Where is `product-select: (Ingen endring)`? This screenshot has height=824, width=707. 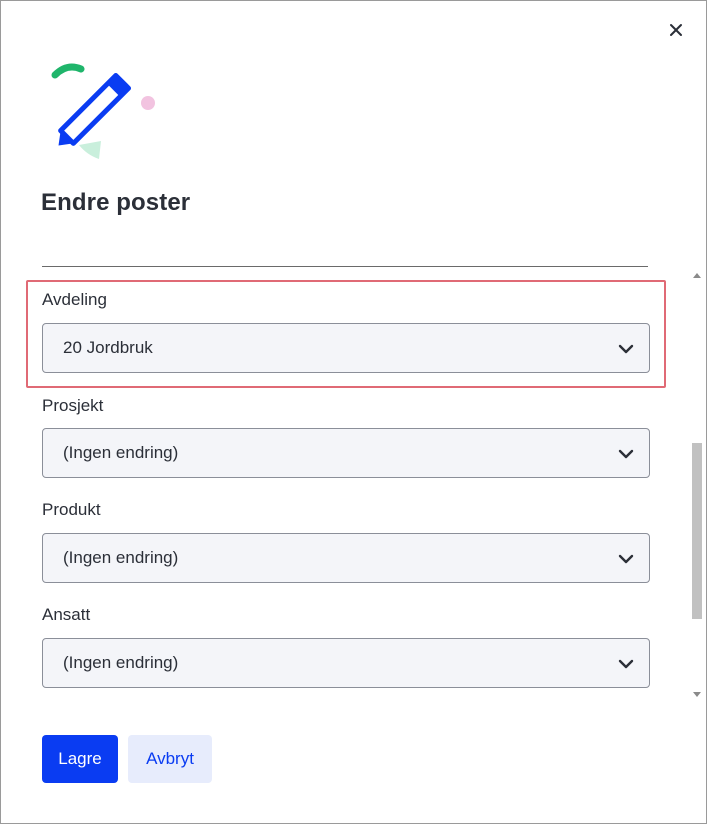
product-select: (Ingen endring) is located at coordinates (346, 558).